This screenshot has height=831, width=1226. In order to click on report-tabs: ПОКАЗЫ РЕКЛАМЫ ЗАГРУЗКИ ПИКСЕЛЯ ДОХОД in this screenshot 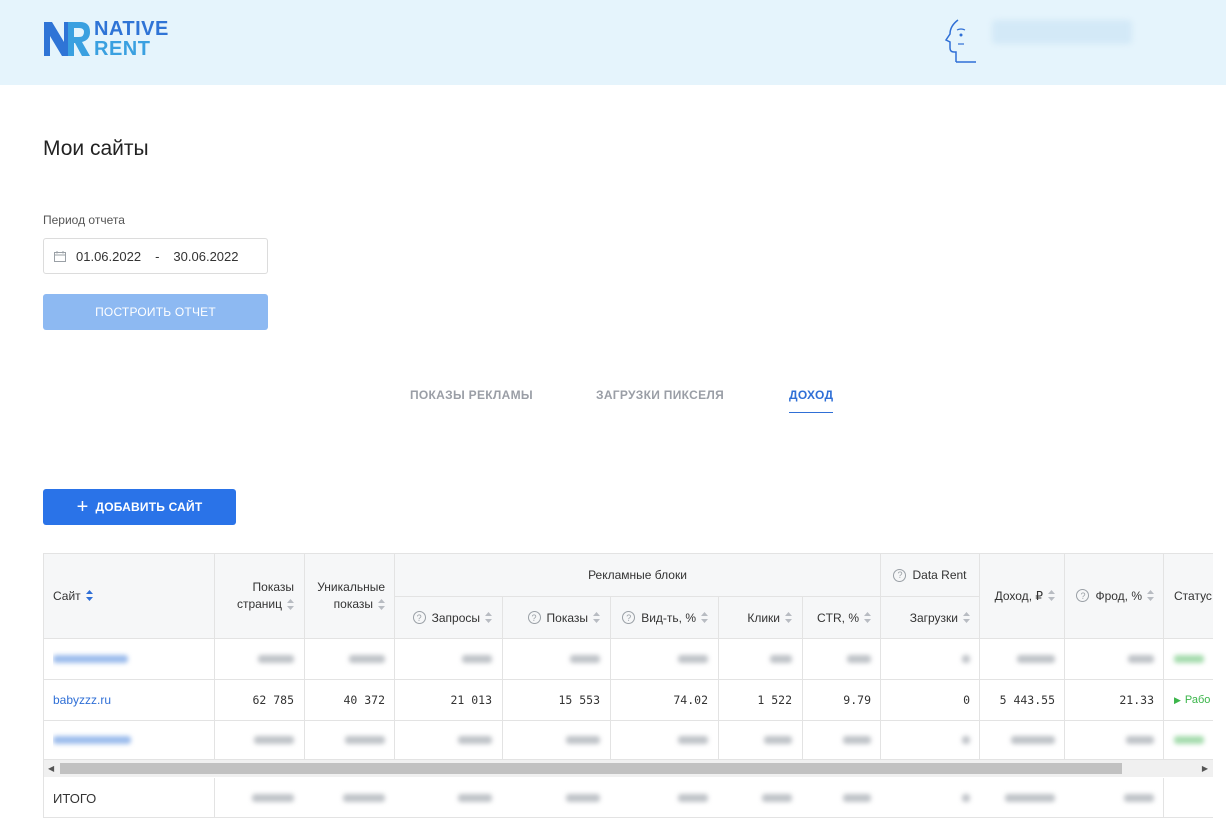, I will do `click(613, 401)`.